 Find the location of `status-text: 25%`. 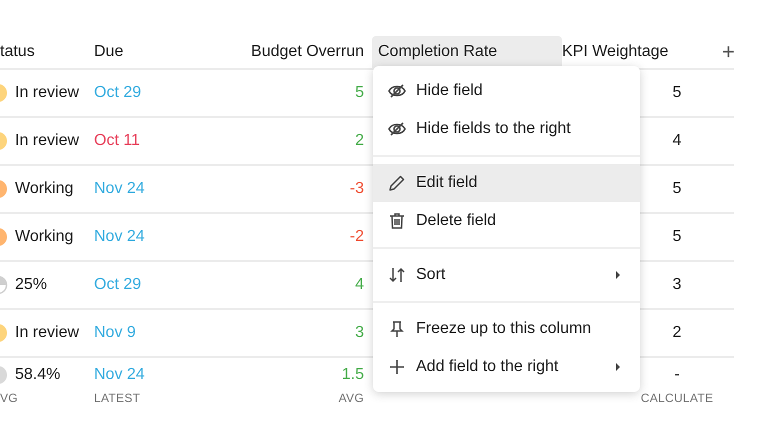

status-text: 25% is located at coordinates (31, 285).